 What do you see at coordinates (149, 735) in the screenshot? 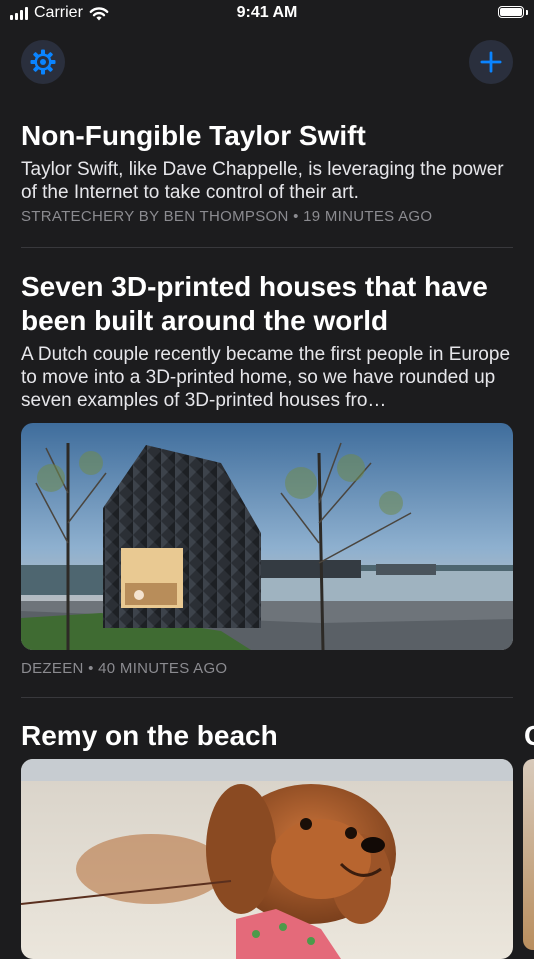
I see `article-title: Remy on the beach` at bounding box center [149, 735].